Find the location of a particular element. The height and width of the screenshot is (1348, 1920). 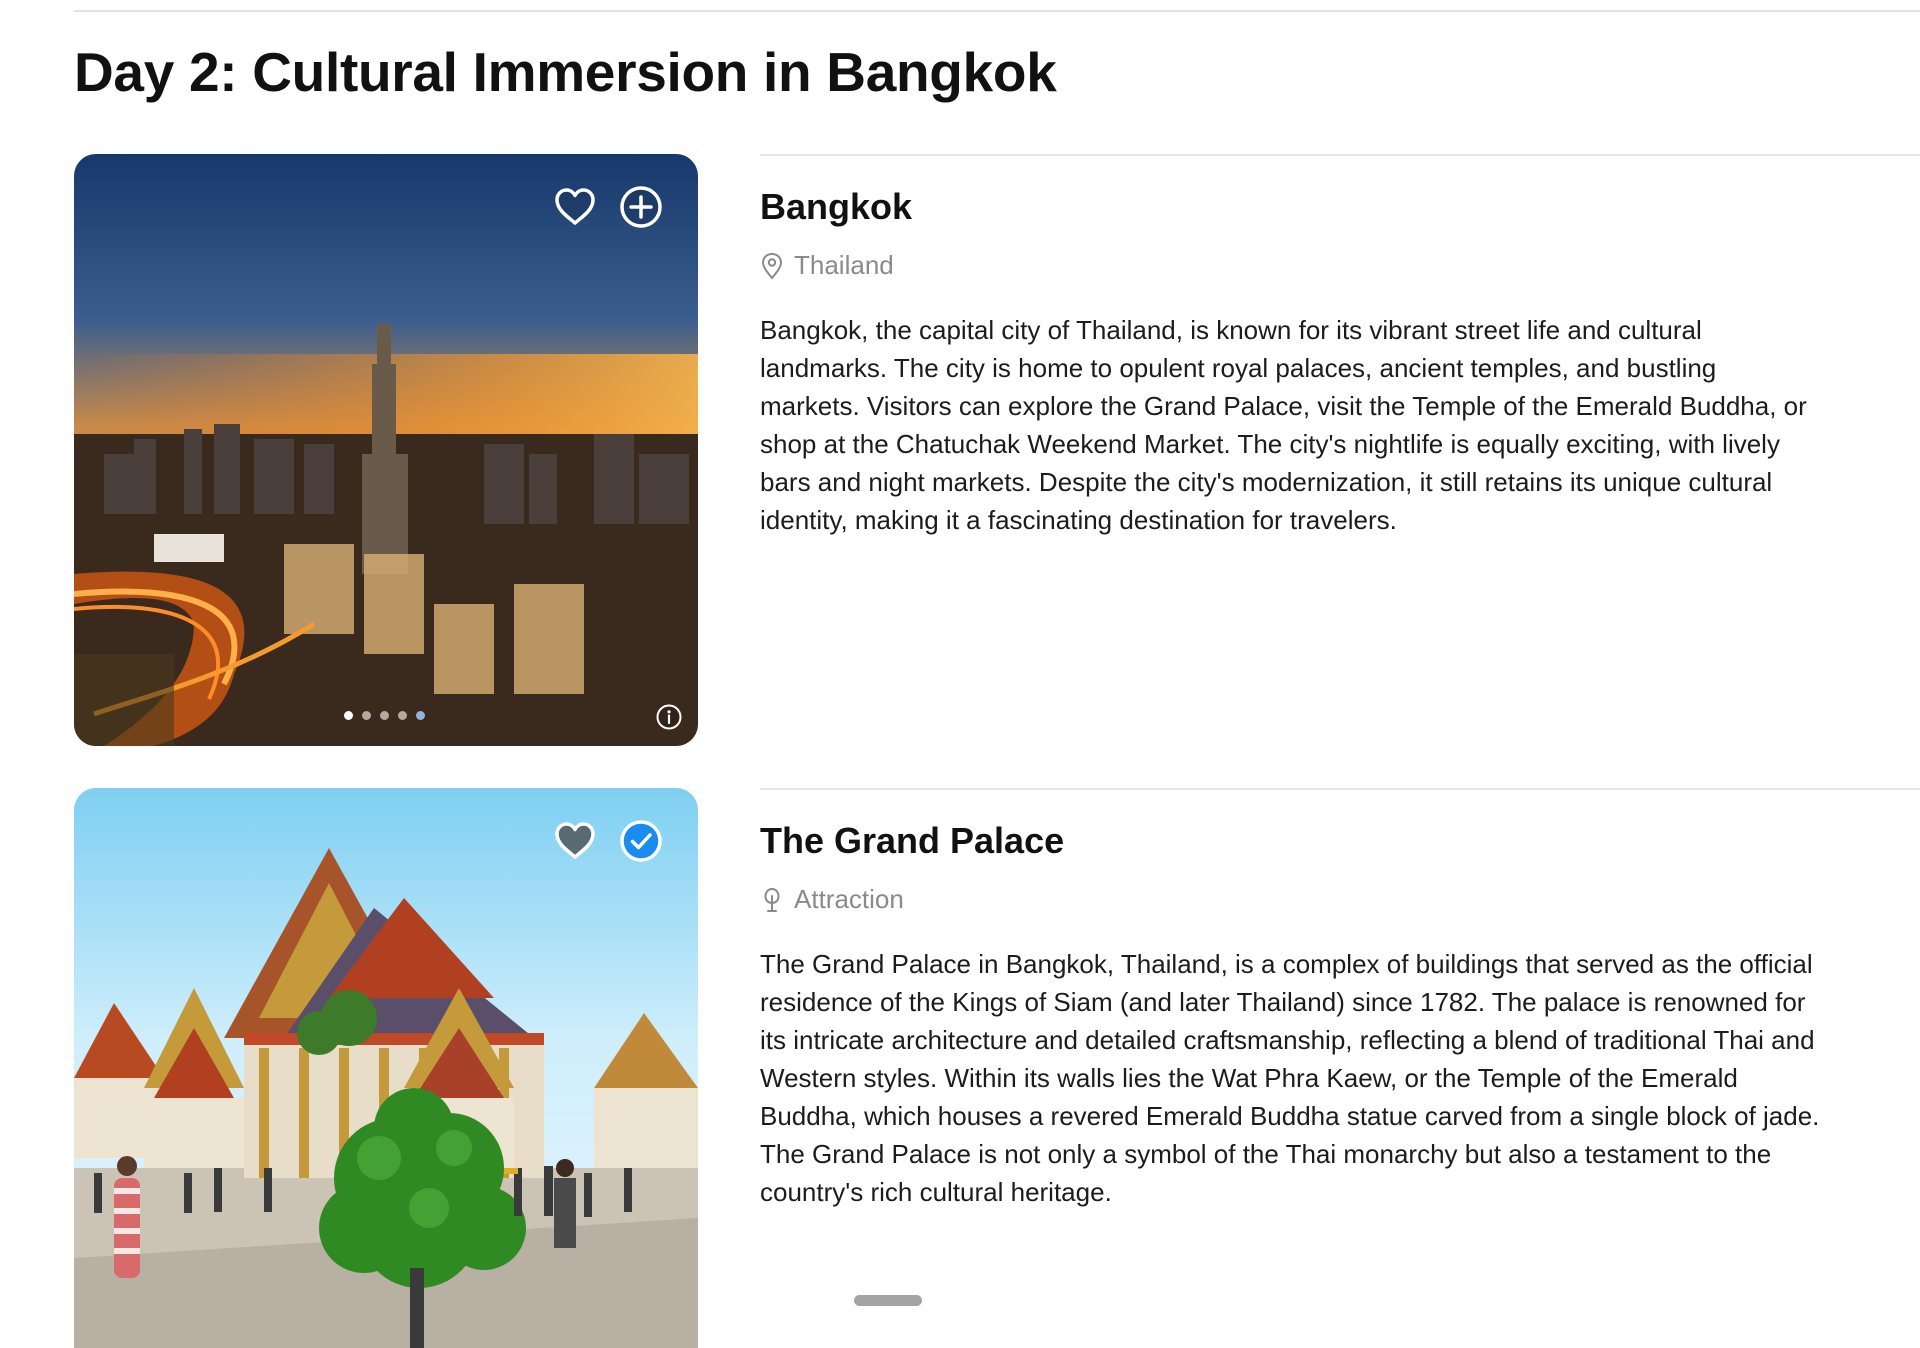

grand-palace-photo is located at coordinates (386, 1068).